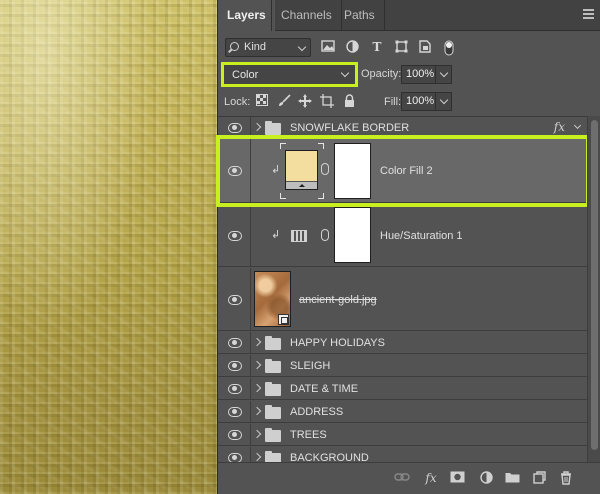 The width and height of the screenshot is (600, 494). Describe the element at coordinates (457, 478) in the screenshot. I see `add-mask-icon` at that location.